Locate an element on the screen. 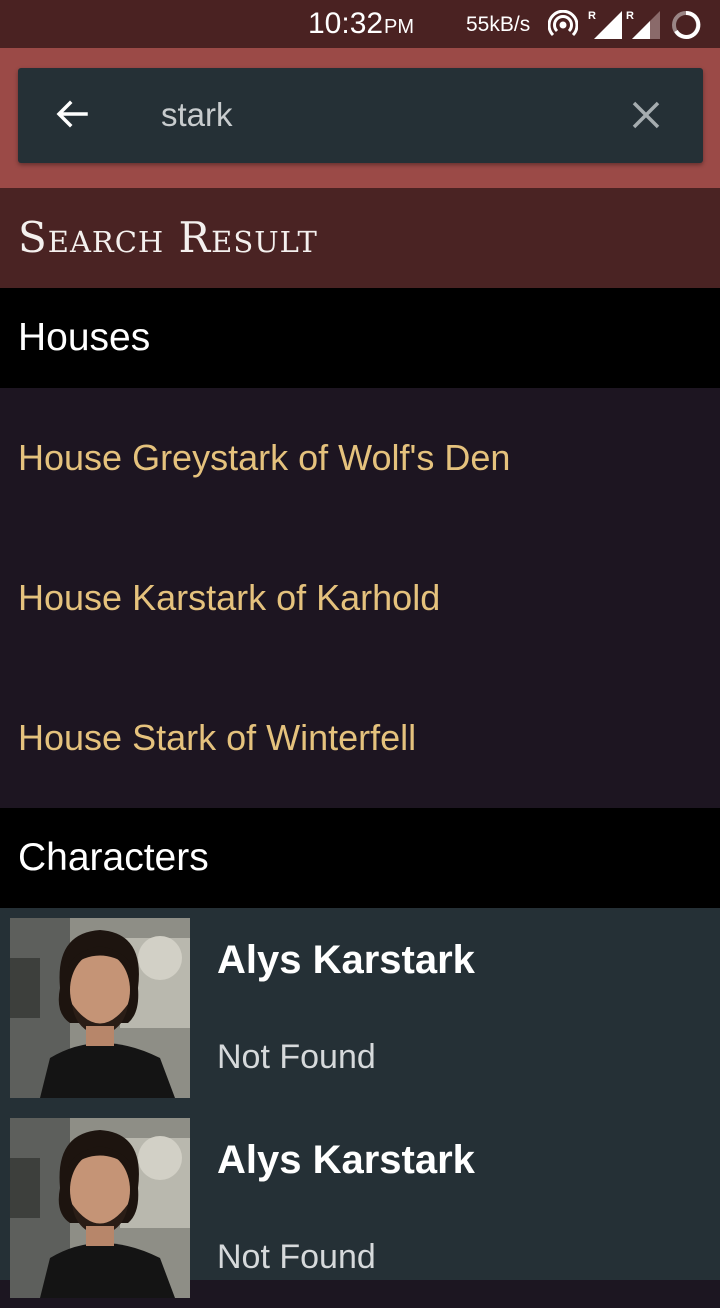 The width and height of the screenshot is (720, 1308). house-label: House Karstark of Karhold is located at coordinates (229, 597).